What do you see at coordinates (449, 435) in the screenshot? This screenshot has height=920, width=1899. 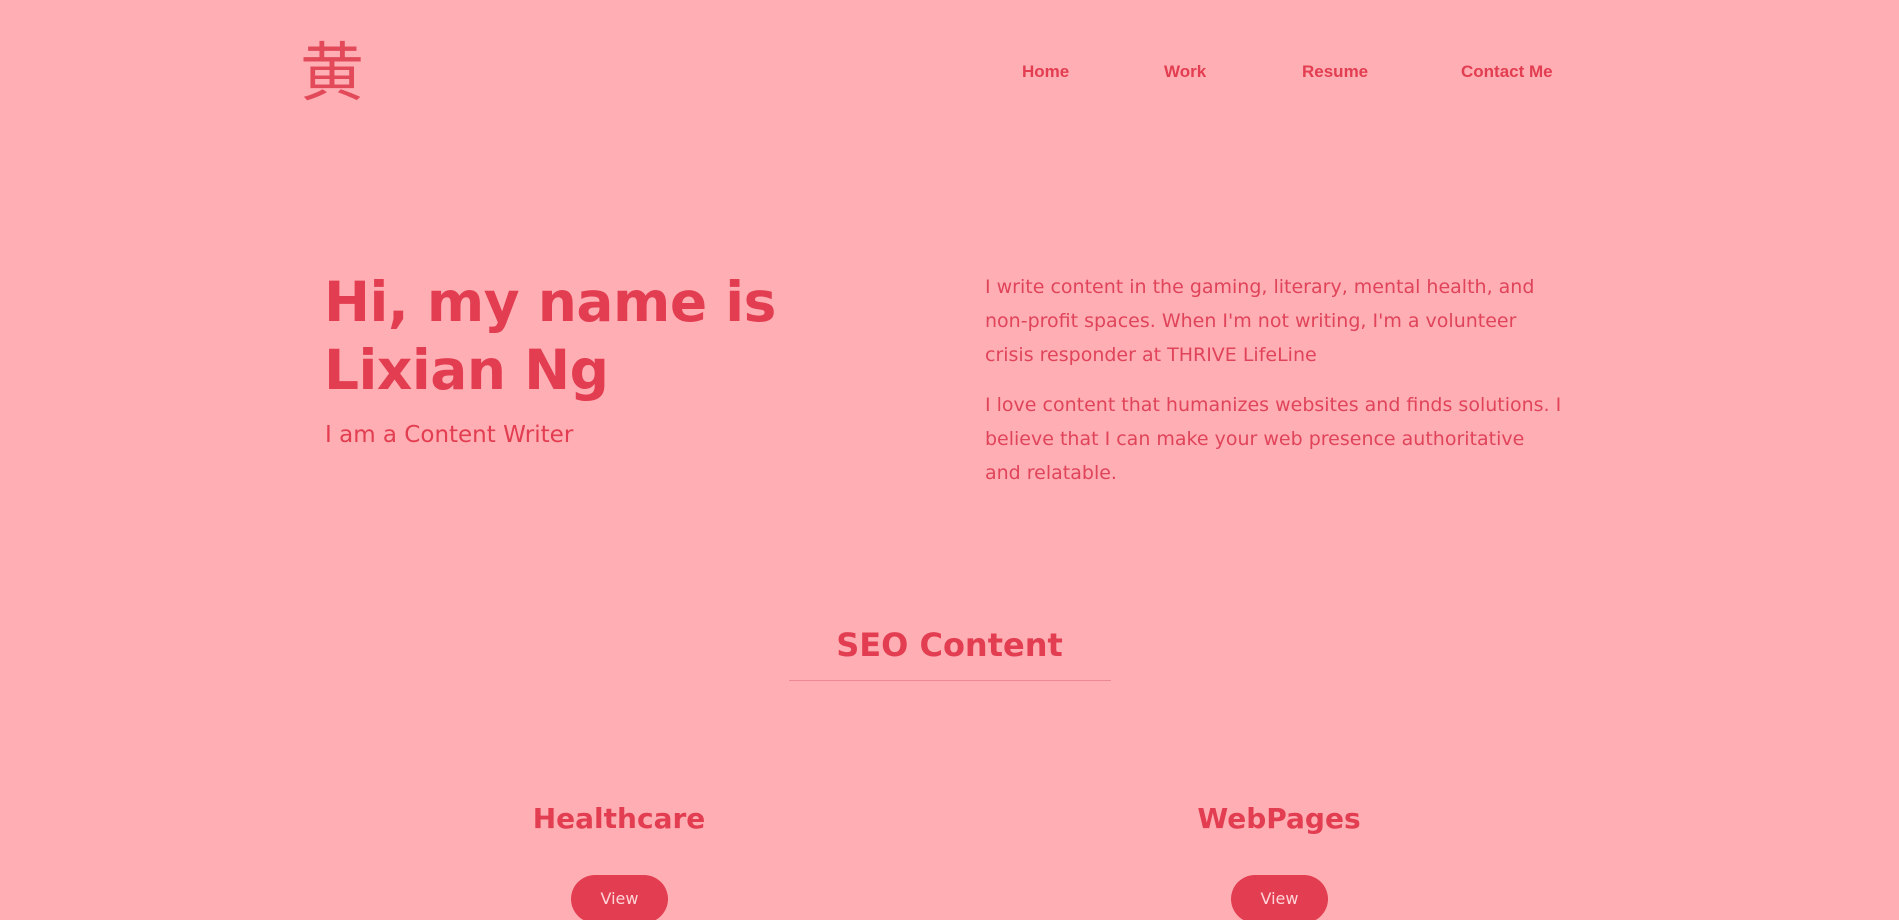 I see `hero-subtitle: I am a Content Writer` at bounding box center [449, 435].